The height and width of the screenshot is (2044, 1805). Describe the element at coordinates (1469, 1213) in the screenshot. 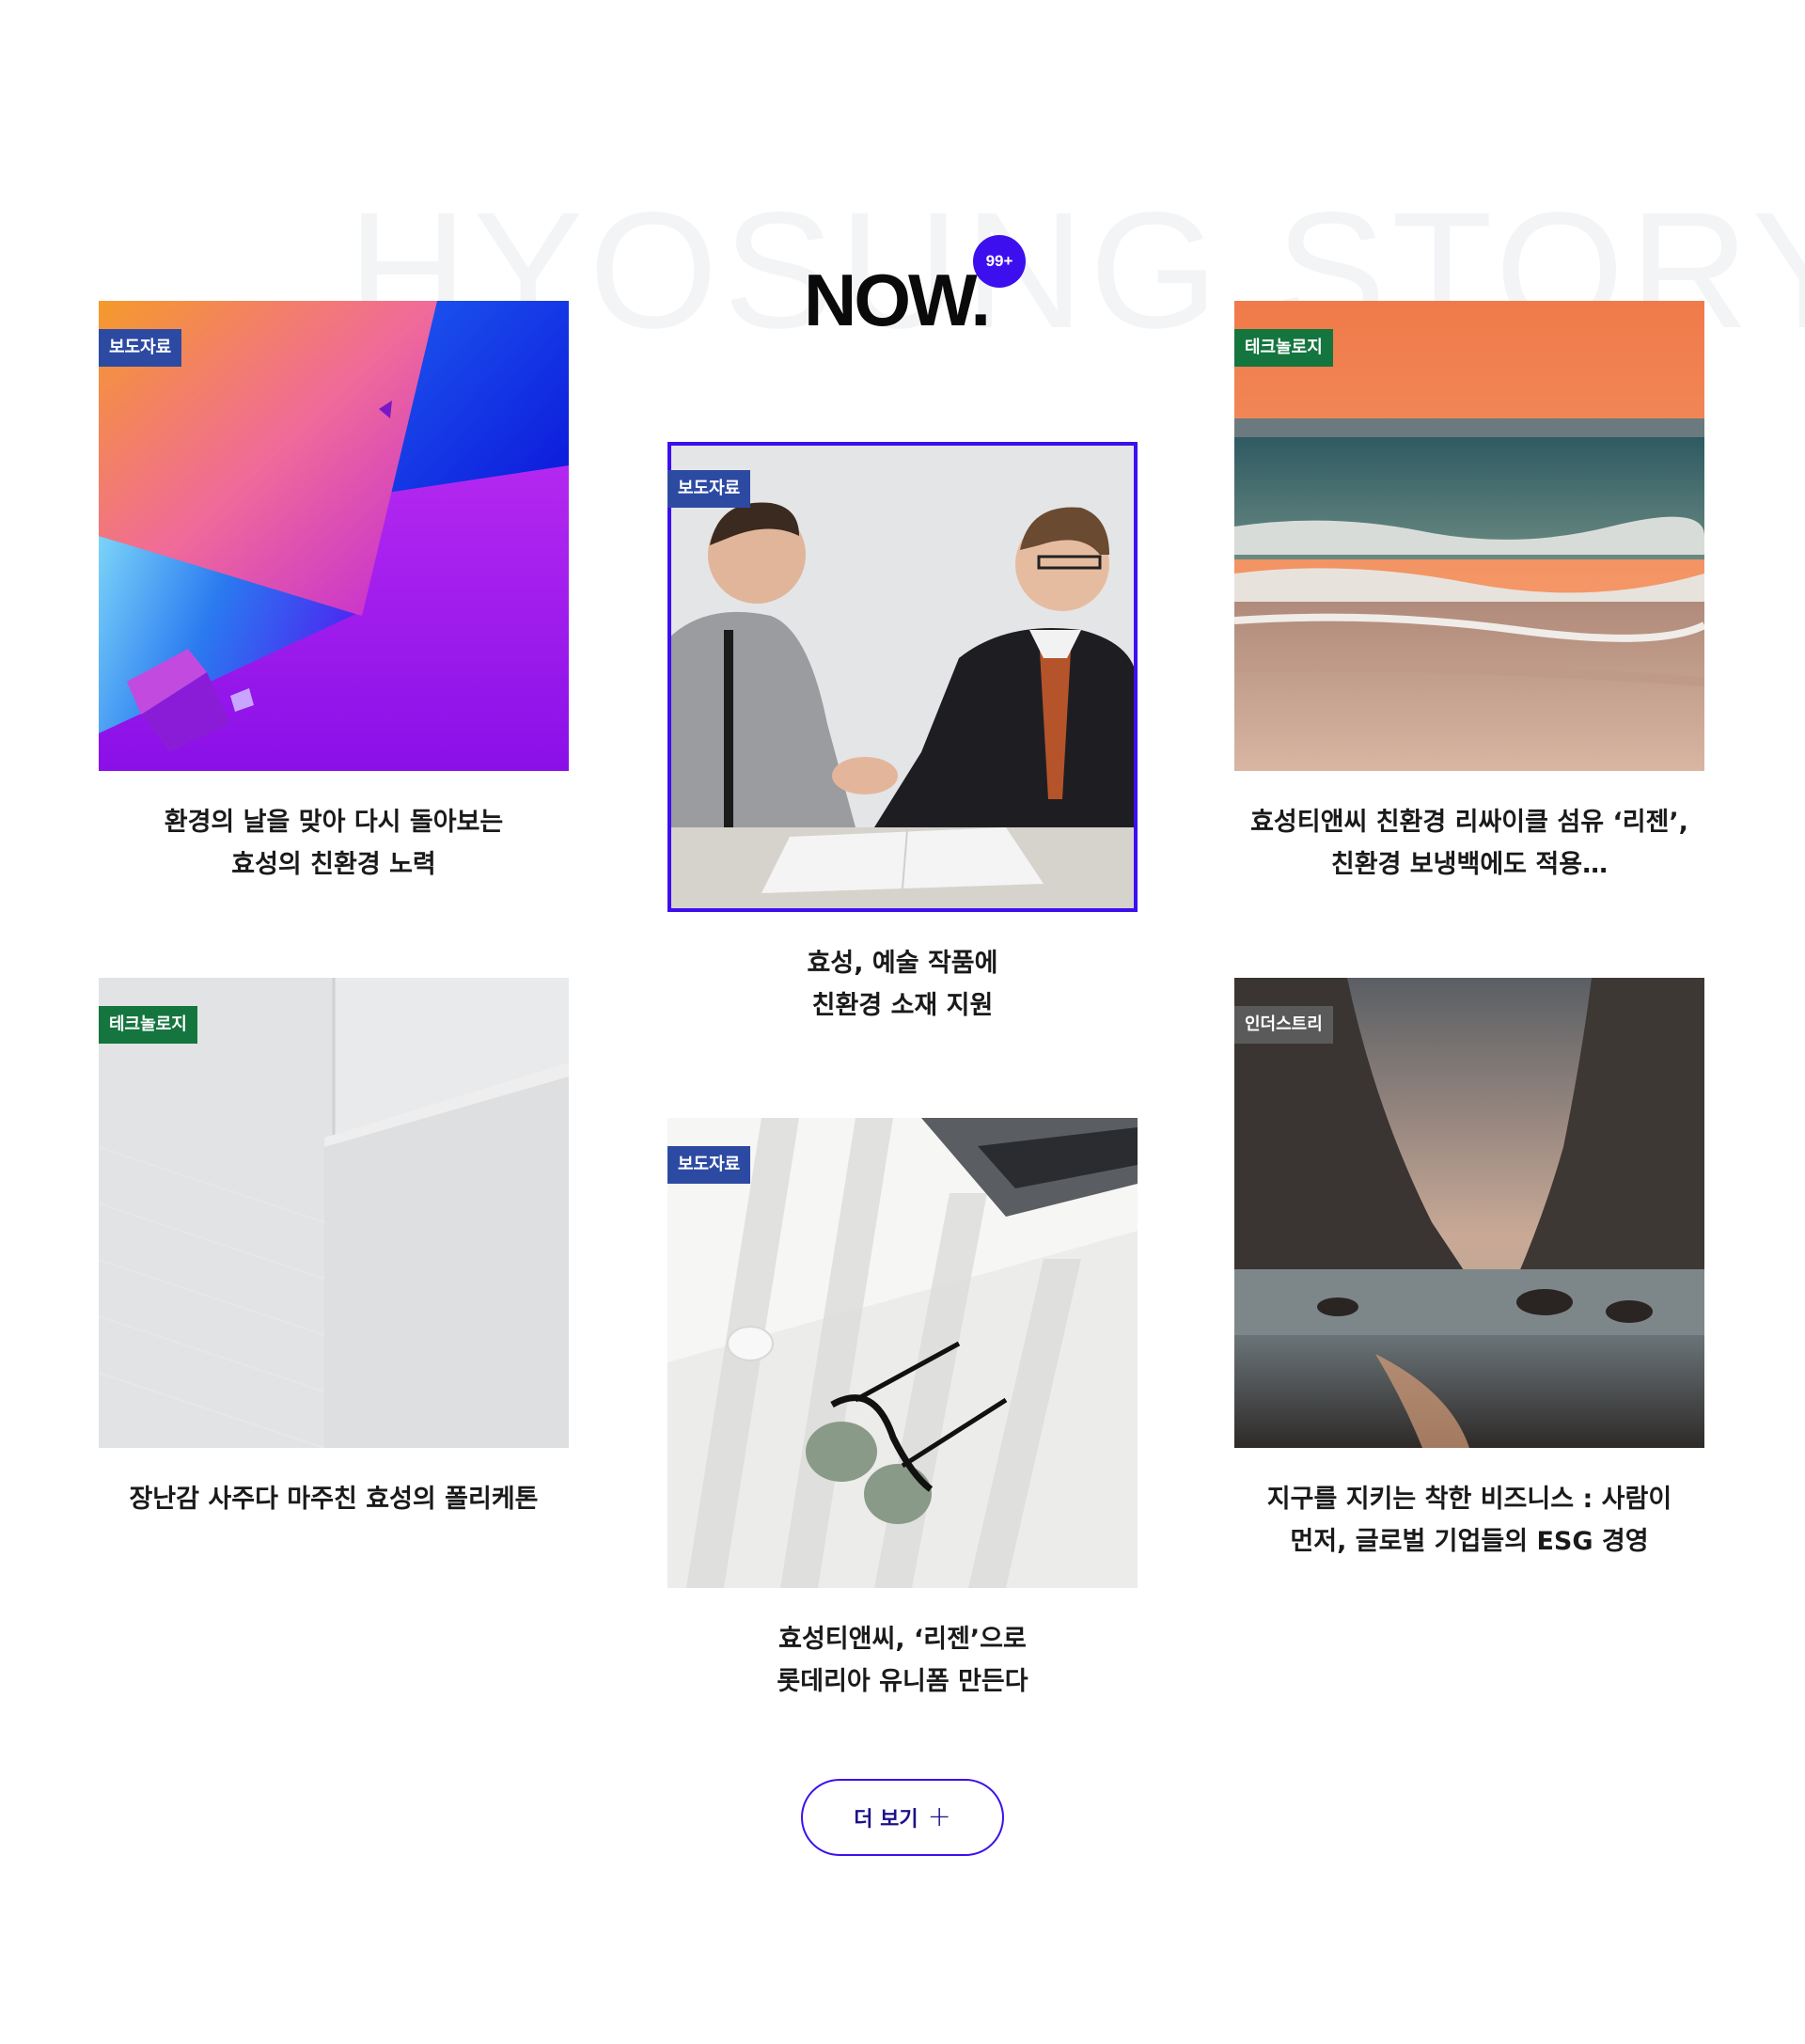

I see `rocky-beach-sunset-image: 인더스트리` at that location.